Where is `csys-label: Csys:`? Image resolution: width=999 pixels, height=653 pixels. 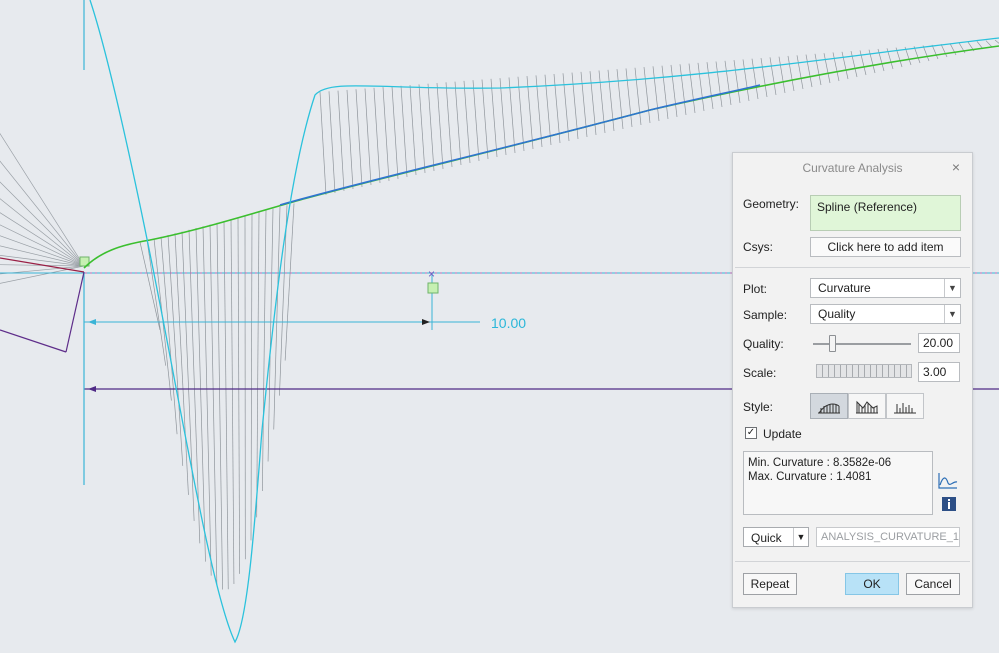 csys-label: Csys: is located at coordinates (758, 247).